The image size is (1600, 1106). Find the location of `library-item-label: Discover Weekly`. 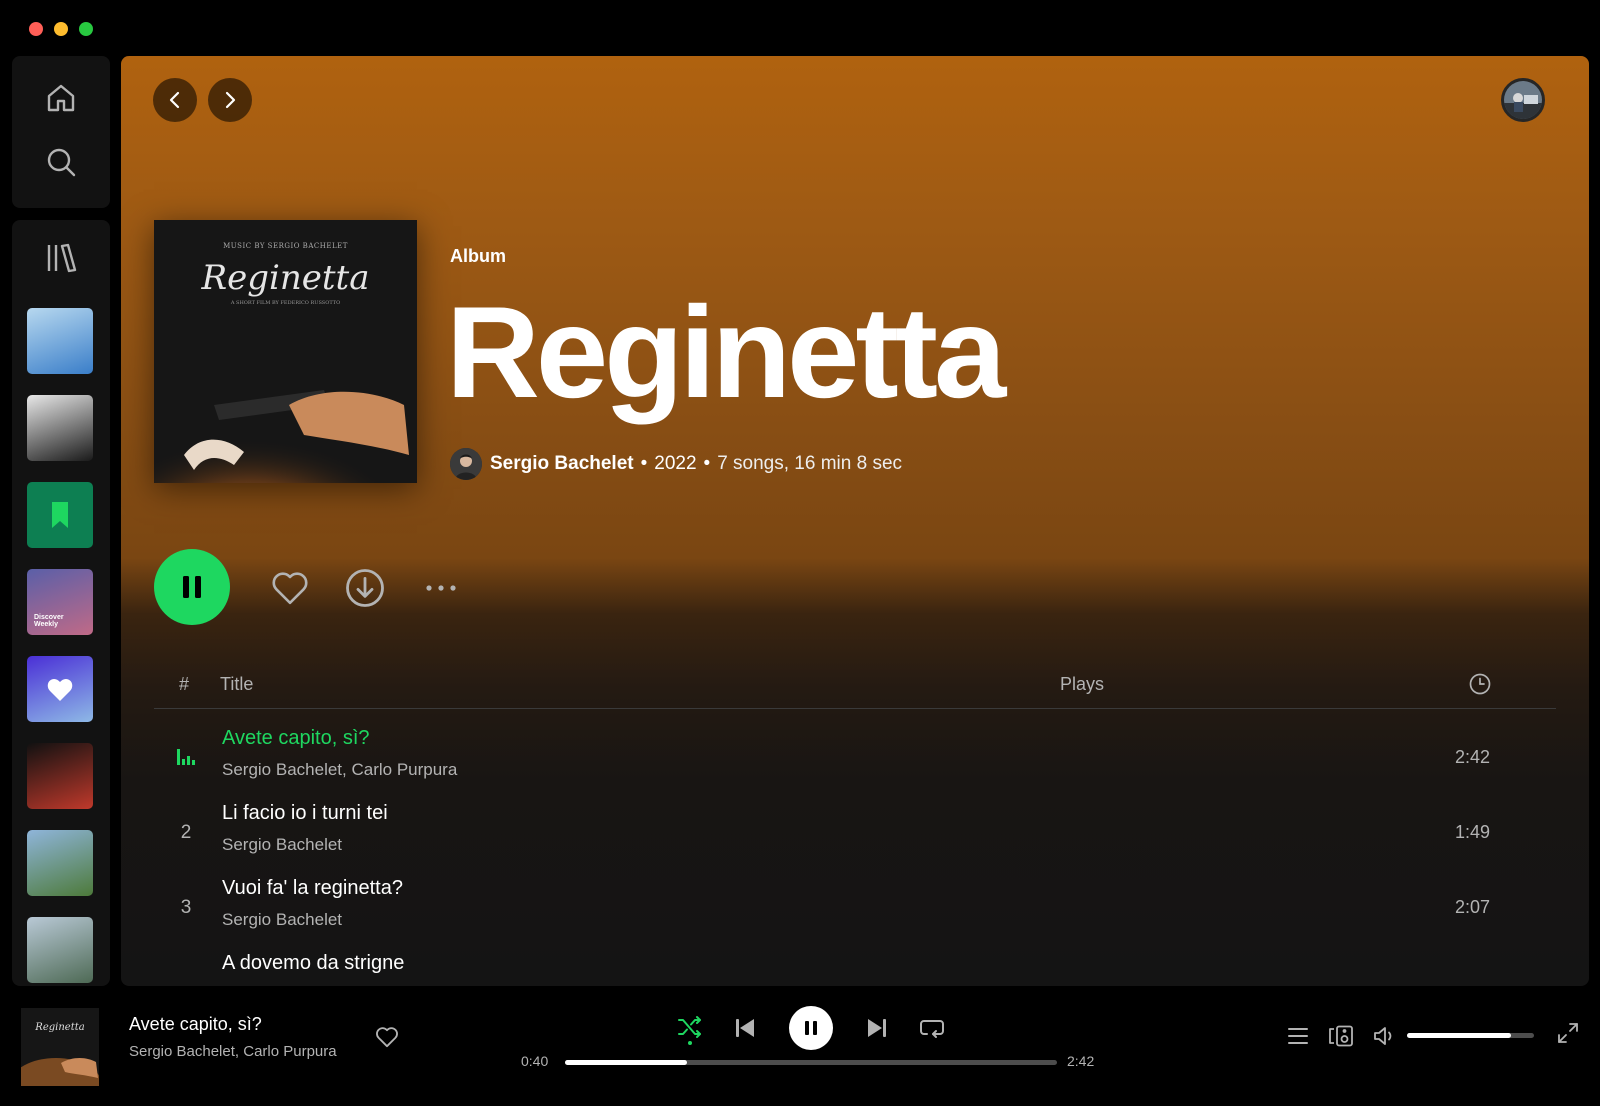

library-item-label: Discover Weekly is located at coordinates (49, 621).